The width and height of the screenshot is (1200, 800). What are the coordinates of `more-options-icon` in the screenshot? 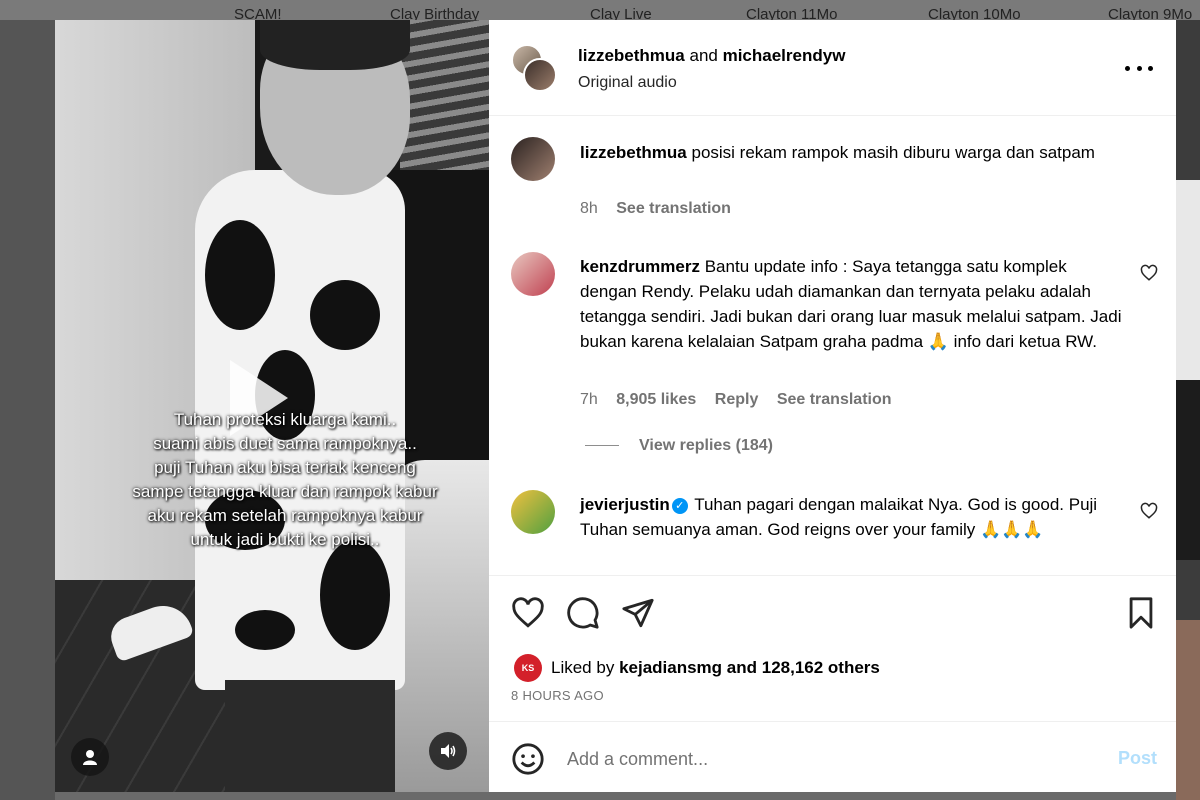 It's located at (1139, 68).